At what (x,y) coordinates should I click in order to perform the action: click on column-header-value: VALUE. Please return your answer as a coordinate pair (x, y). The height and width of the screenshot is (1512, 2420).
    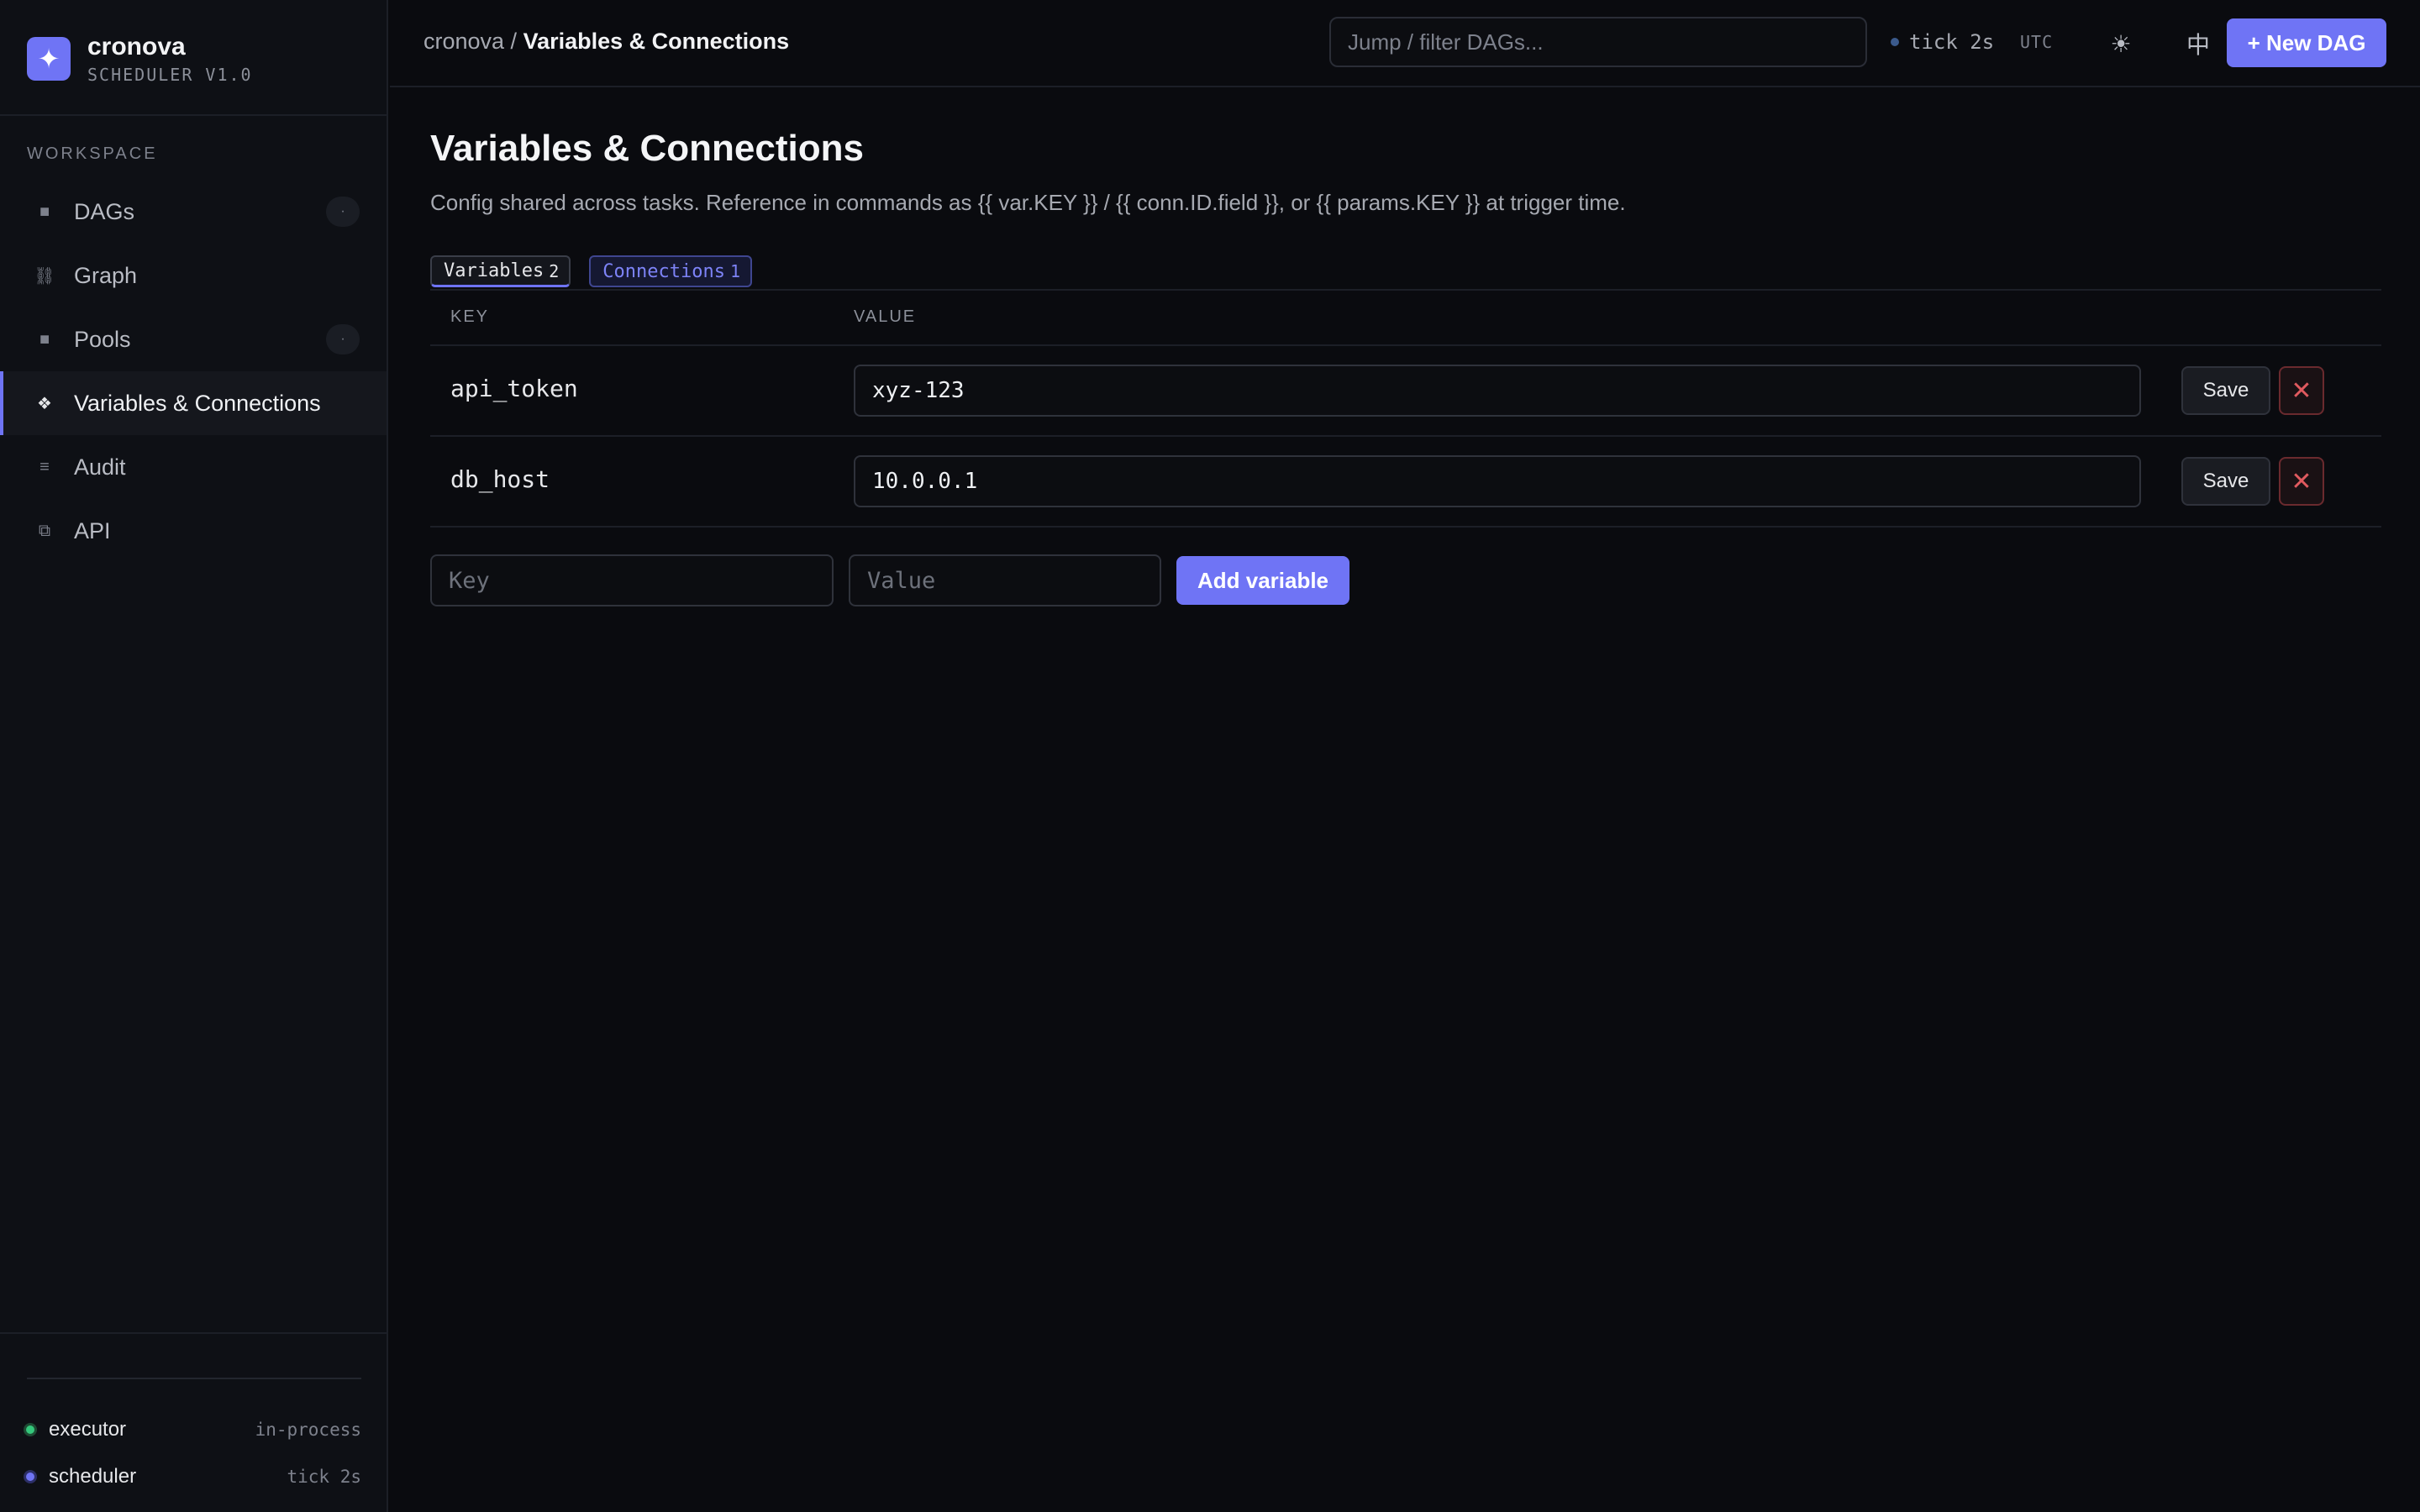
    Looking at the image, I should click on (885, 316).